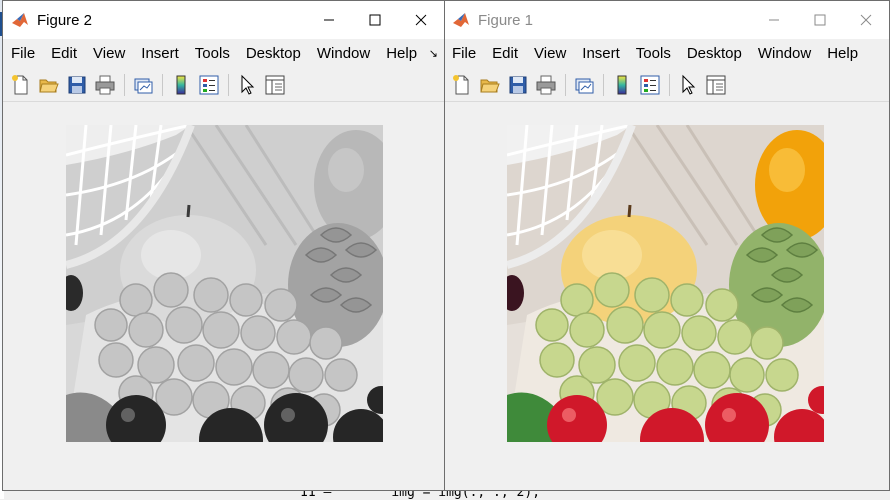  Describe the element at coordinates (223, 20) in the screenshot. I see `figure-2-titlebar: Figure 2` at that location.